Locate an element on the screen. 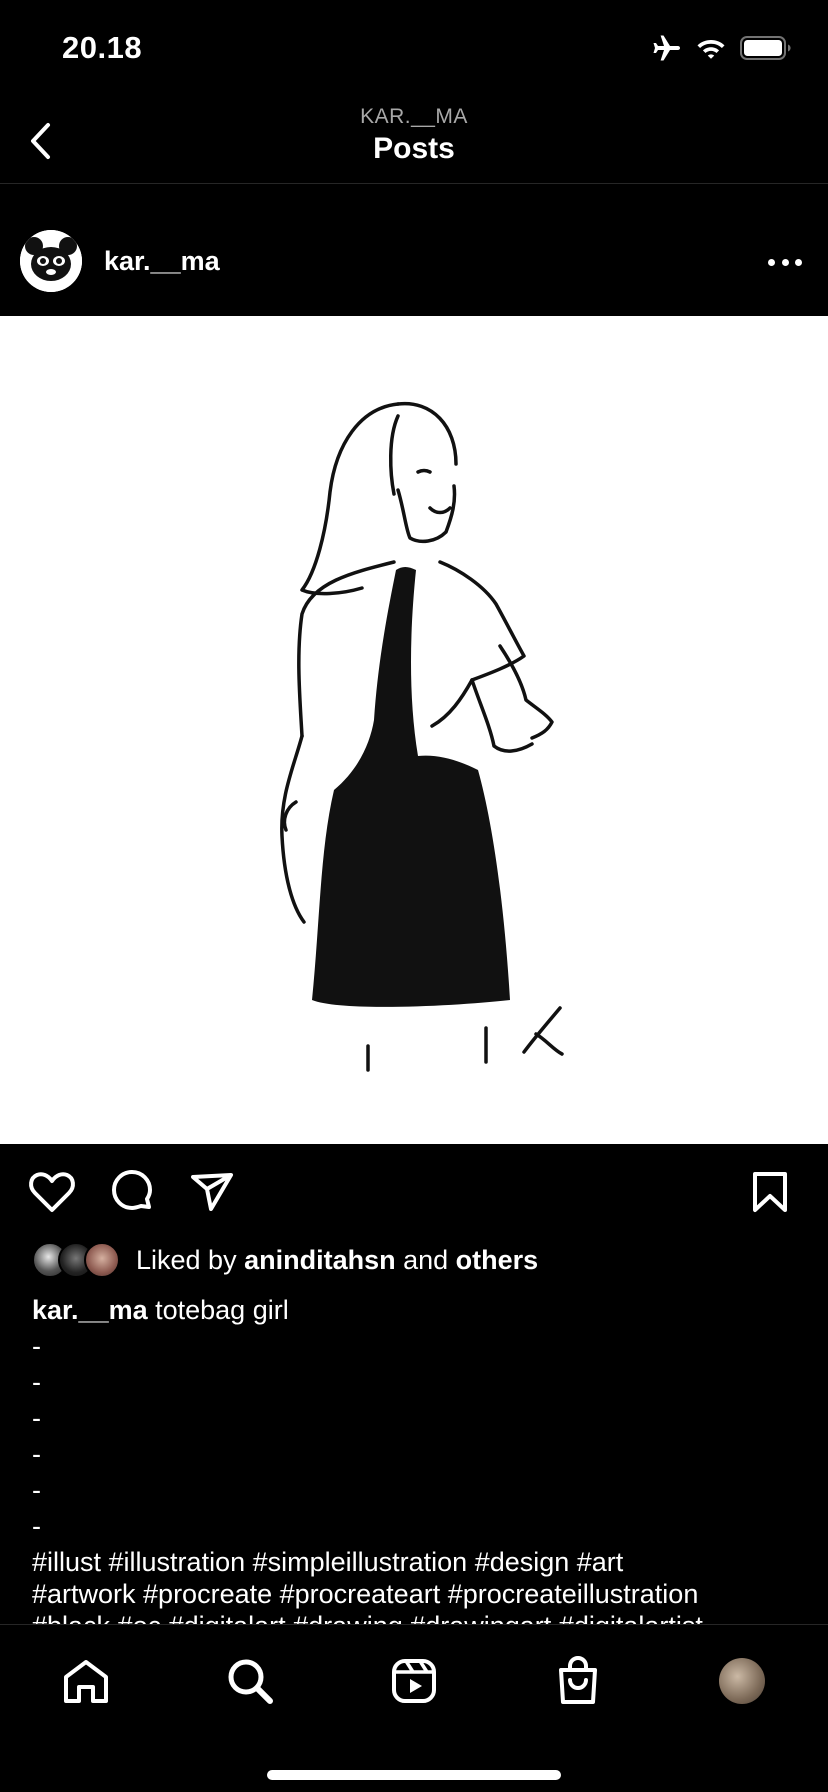 The width and height of the screenshot is (828, 1792). likes-row: Liked by aninditahsn and others is located at coordinates (285, 1260).